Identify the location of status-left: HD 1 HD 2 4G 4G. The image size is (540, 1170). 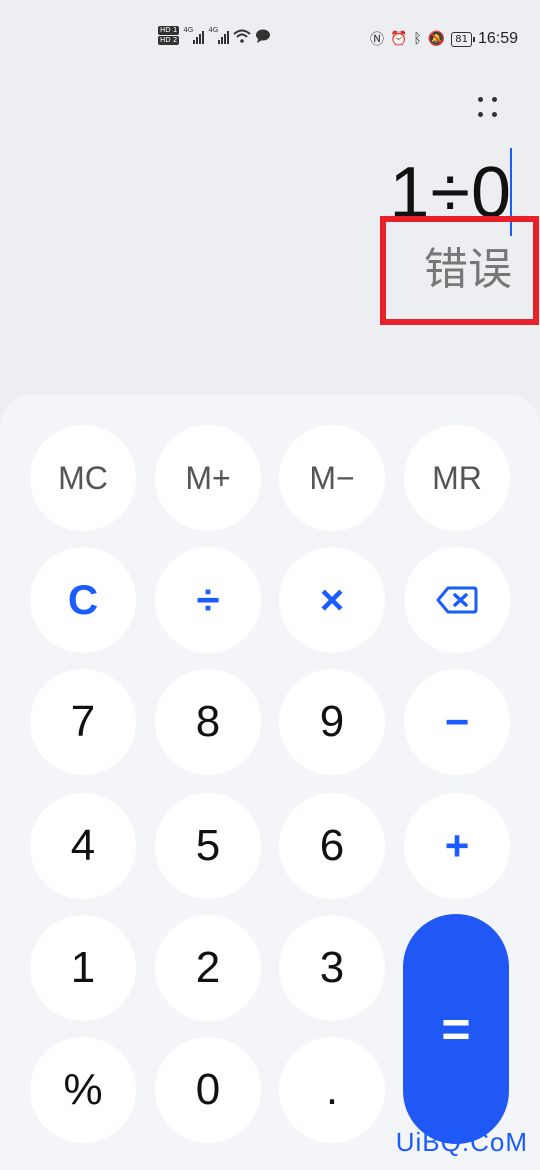
(214, 35).